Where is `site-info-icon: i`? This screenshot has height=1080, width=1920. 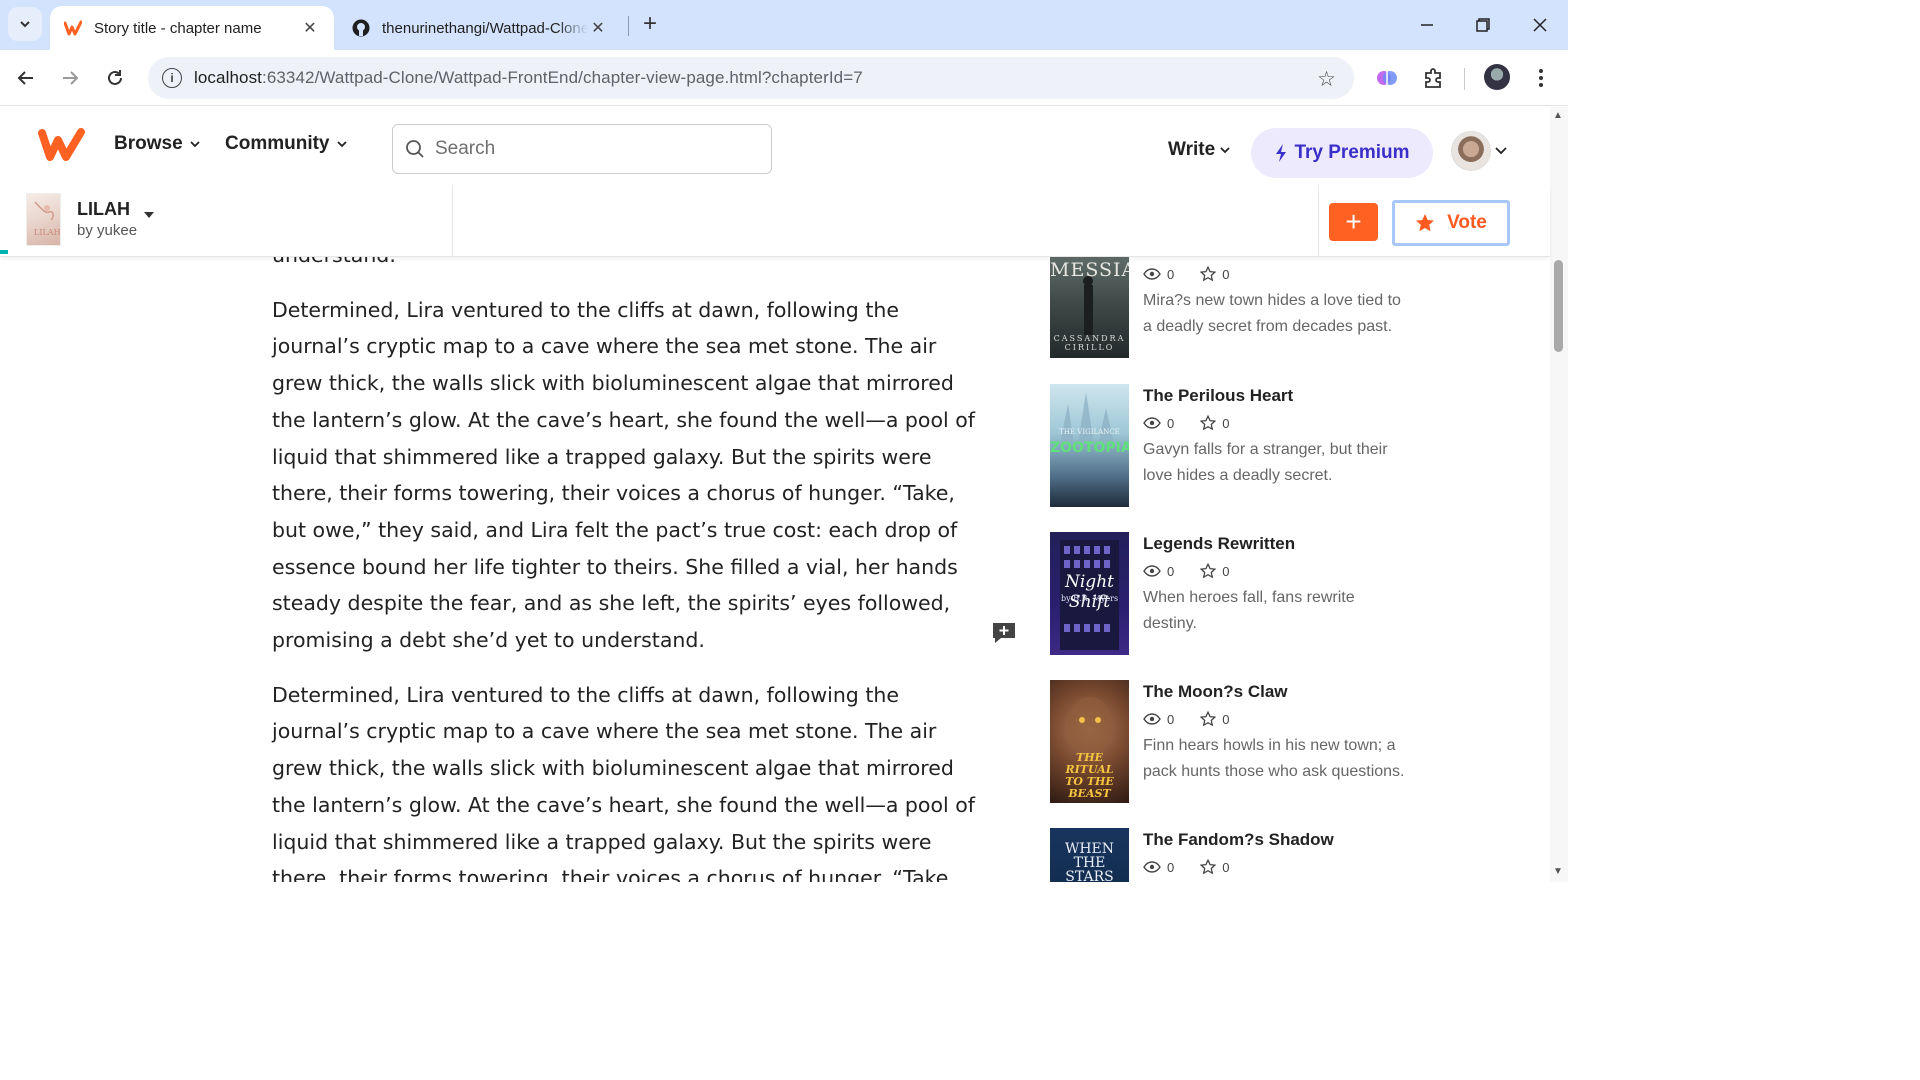
site-info-icon: i is located at coordinates (172, 78).